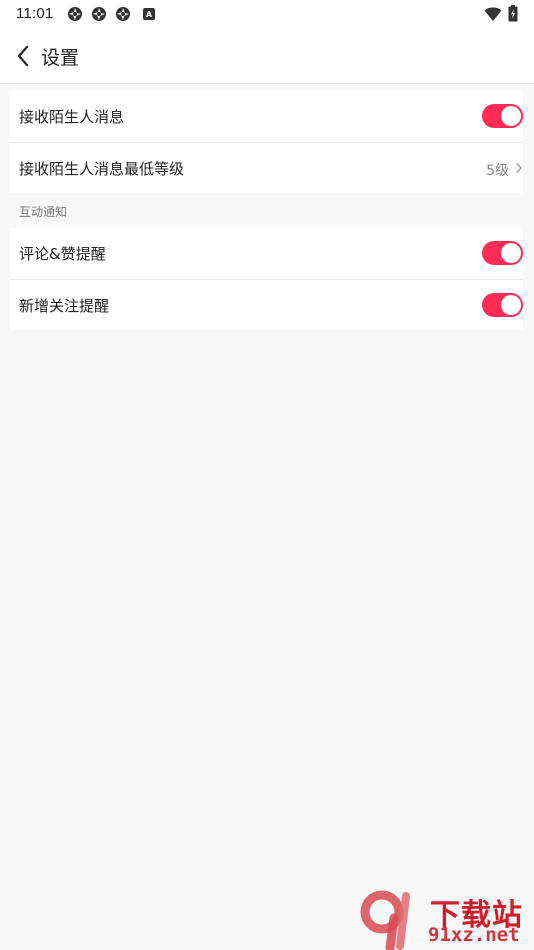 The height and width of the screenshot is (950, 534). What do you see at coordinates (64, 306) in the screenshot?
I see `setting-label: 新增关注提醒` at bounding box center [64, 306].